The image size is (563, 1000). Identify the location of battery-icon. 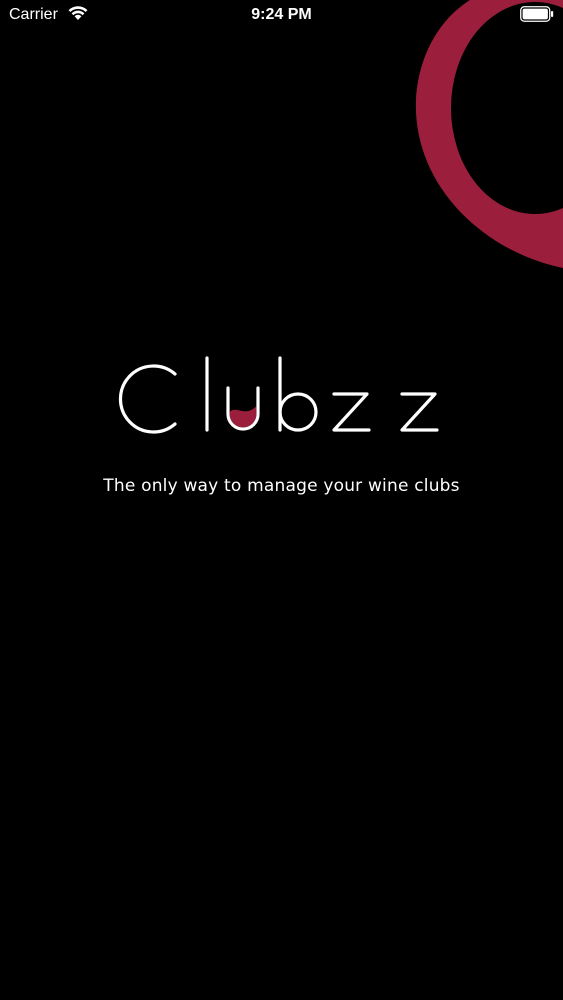
(537, 14).